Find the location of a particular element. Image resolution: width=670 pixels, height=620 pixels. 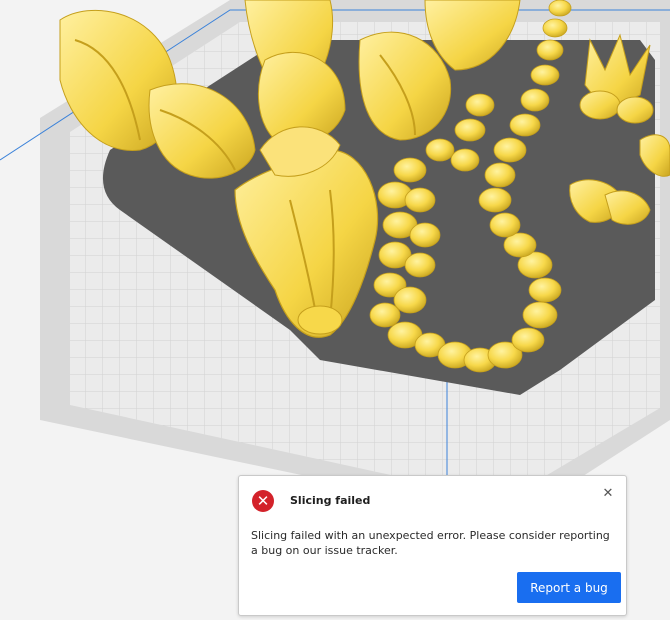

error-glyph: ✕ is located at coordinates (263, 501).